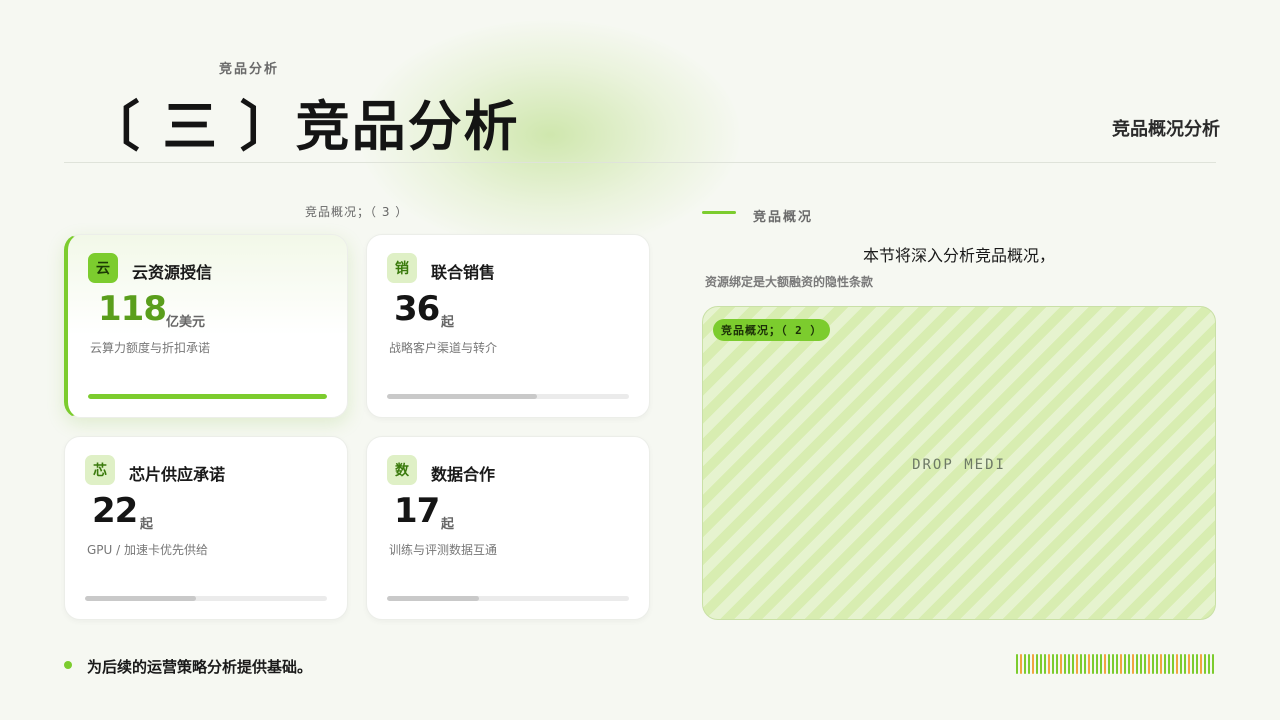 This screenshot has width=1280, height=720. Describe the element at coordinates (783, 217) in the screenshot. I see `right-kicker: 竞品概况` at that location.